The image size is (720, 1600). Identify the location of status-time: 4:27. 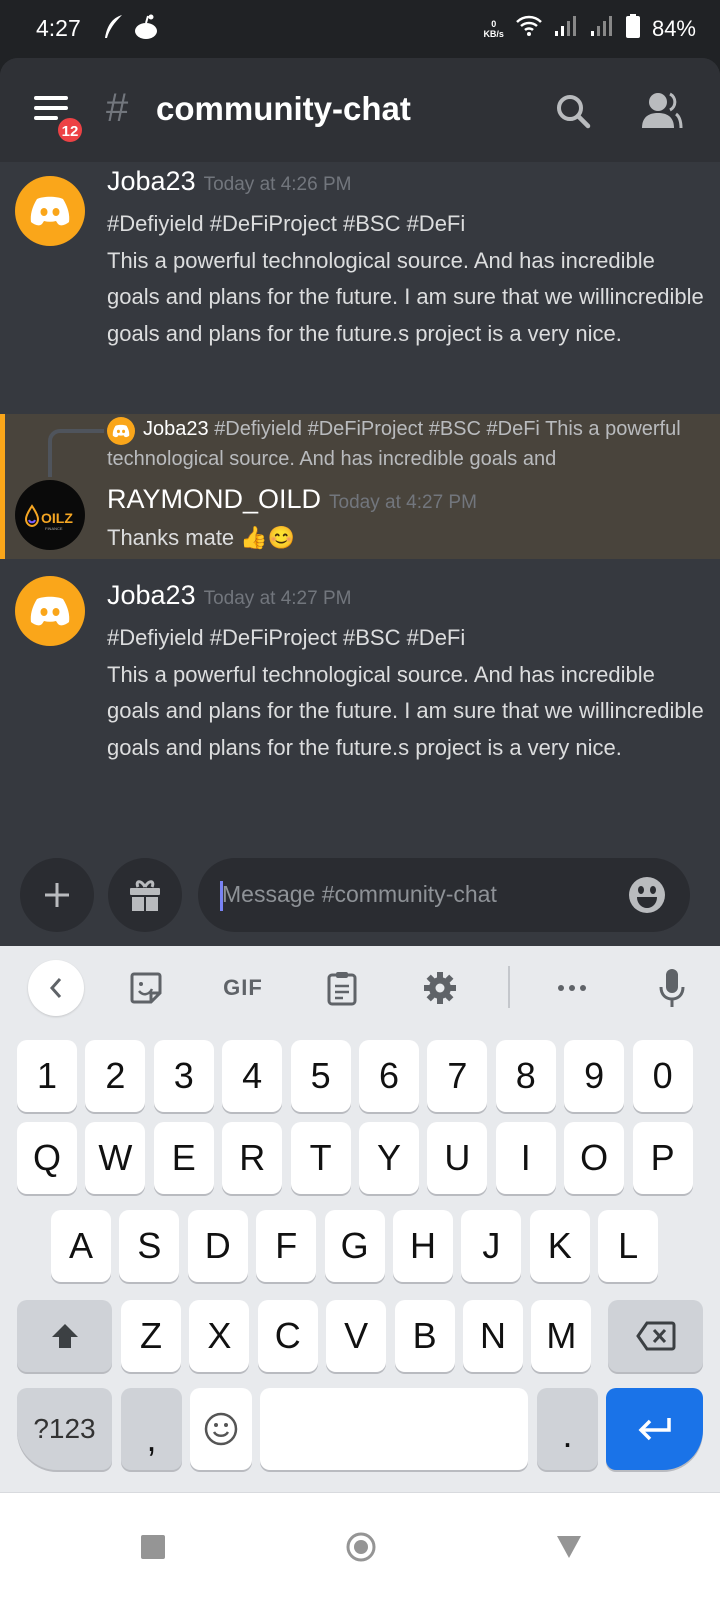
(58, 28).